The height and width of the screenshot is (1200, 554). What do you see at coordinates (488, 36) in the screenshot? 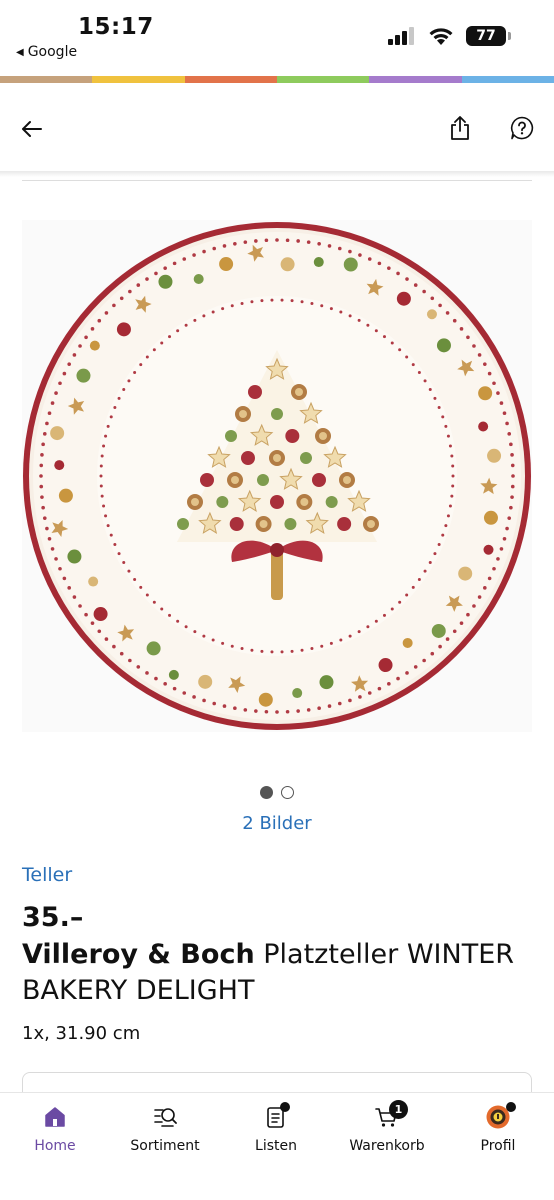
I see `battery-icon: 77` at bounding box center [488, 36].